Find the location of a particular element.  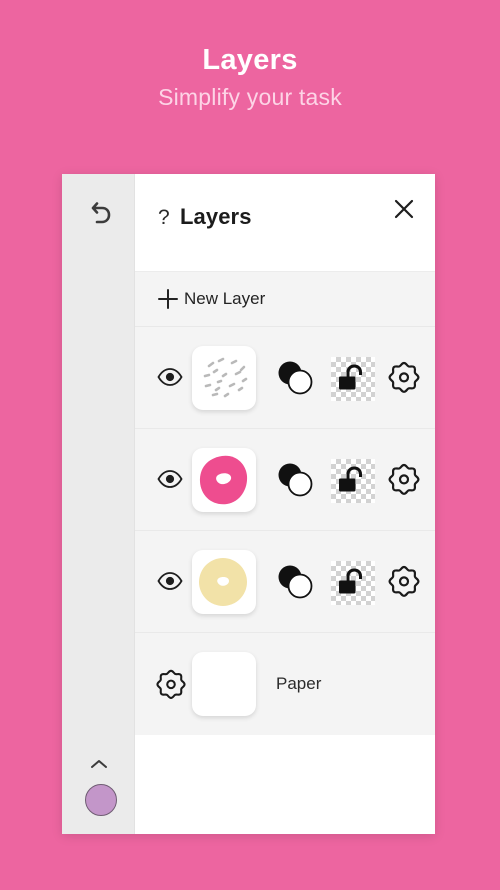

help-icon: ? is located at coordinates (164, 217).